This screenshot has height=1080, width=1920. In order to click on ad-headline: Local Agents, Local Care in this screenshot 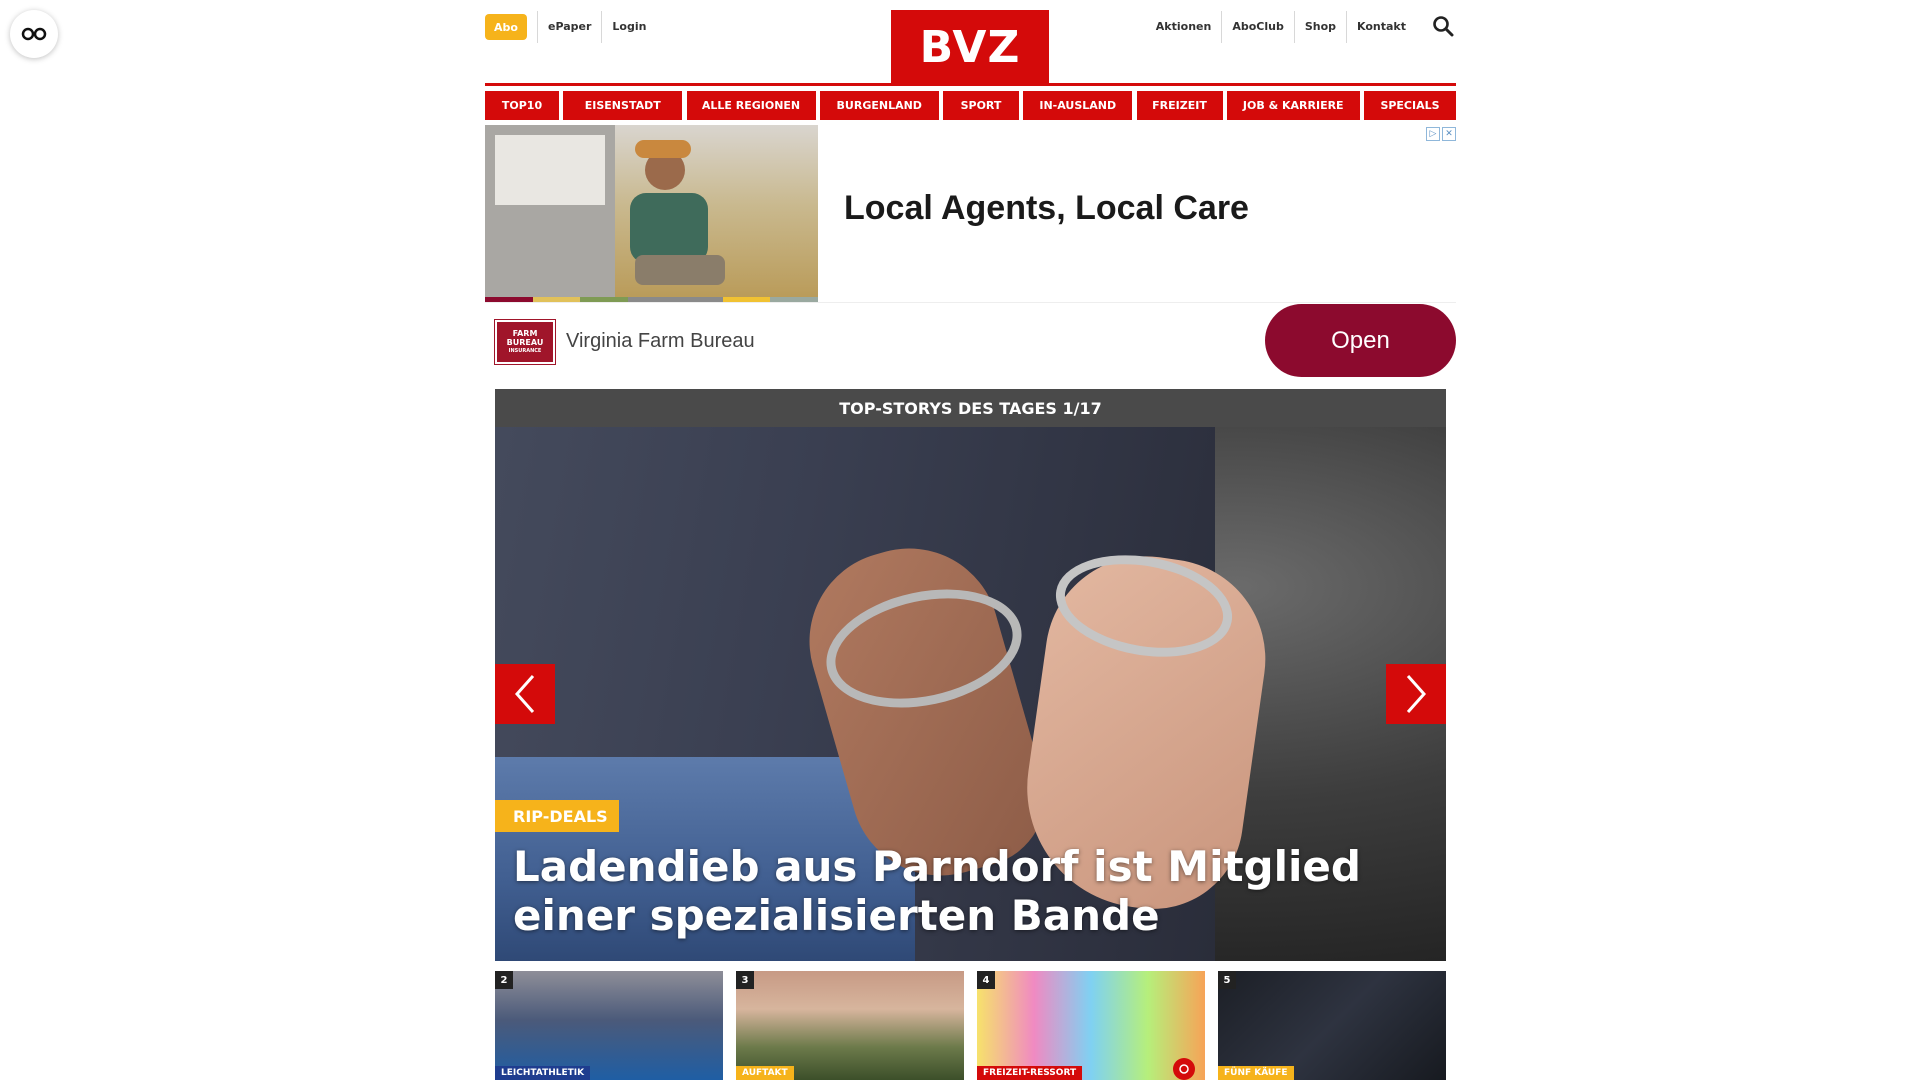, I will do `click(1046, 208)`.